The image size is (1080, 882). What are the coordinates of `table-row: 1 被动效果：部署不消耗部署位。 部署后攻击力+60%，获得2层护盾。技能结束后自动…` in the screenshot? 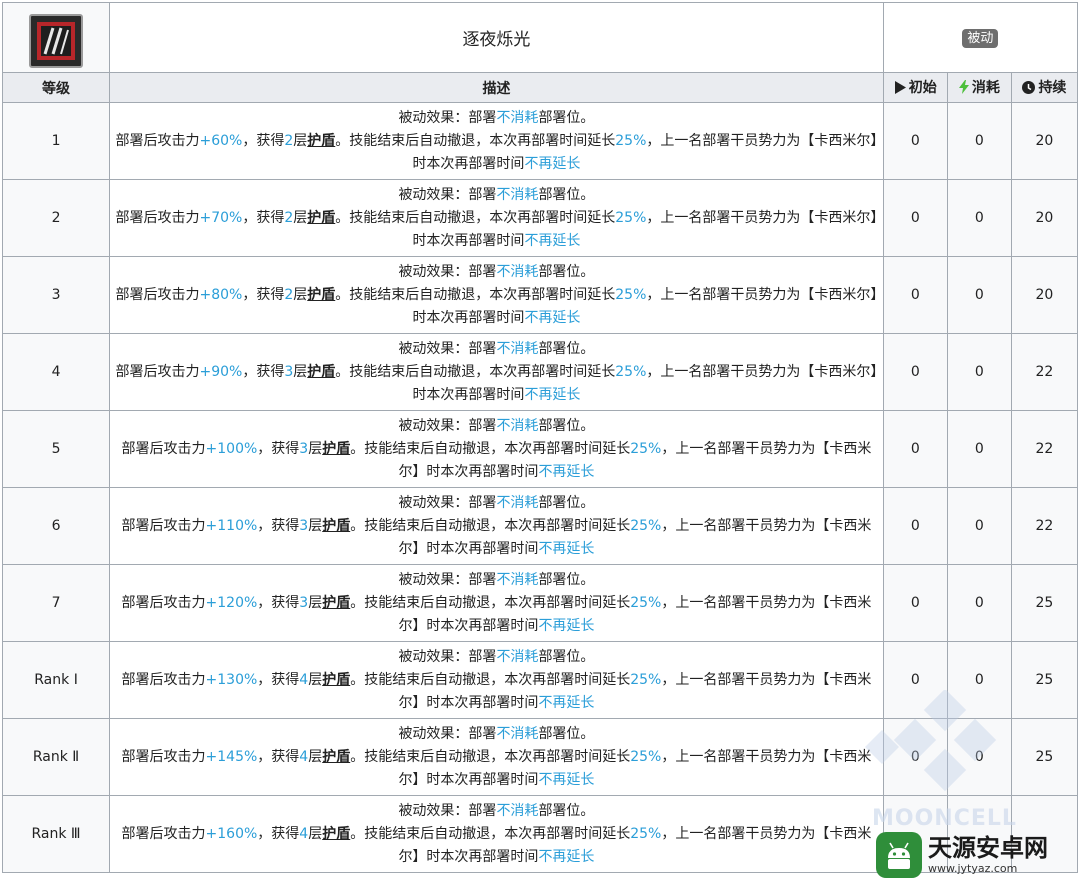 It's located at (540, 141).